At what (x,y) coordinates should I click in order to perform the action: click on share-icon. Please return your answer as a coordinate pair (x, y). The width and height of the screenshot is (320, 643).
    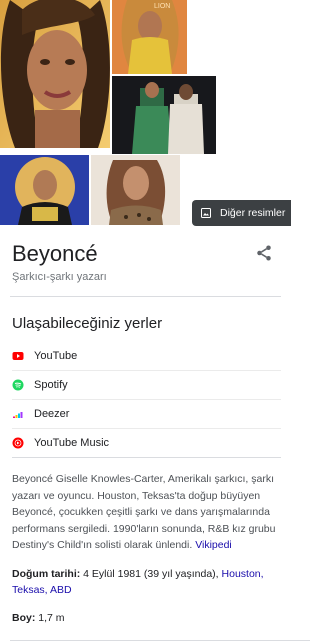
    Looking at the image, I should click on (264, 253).